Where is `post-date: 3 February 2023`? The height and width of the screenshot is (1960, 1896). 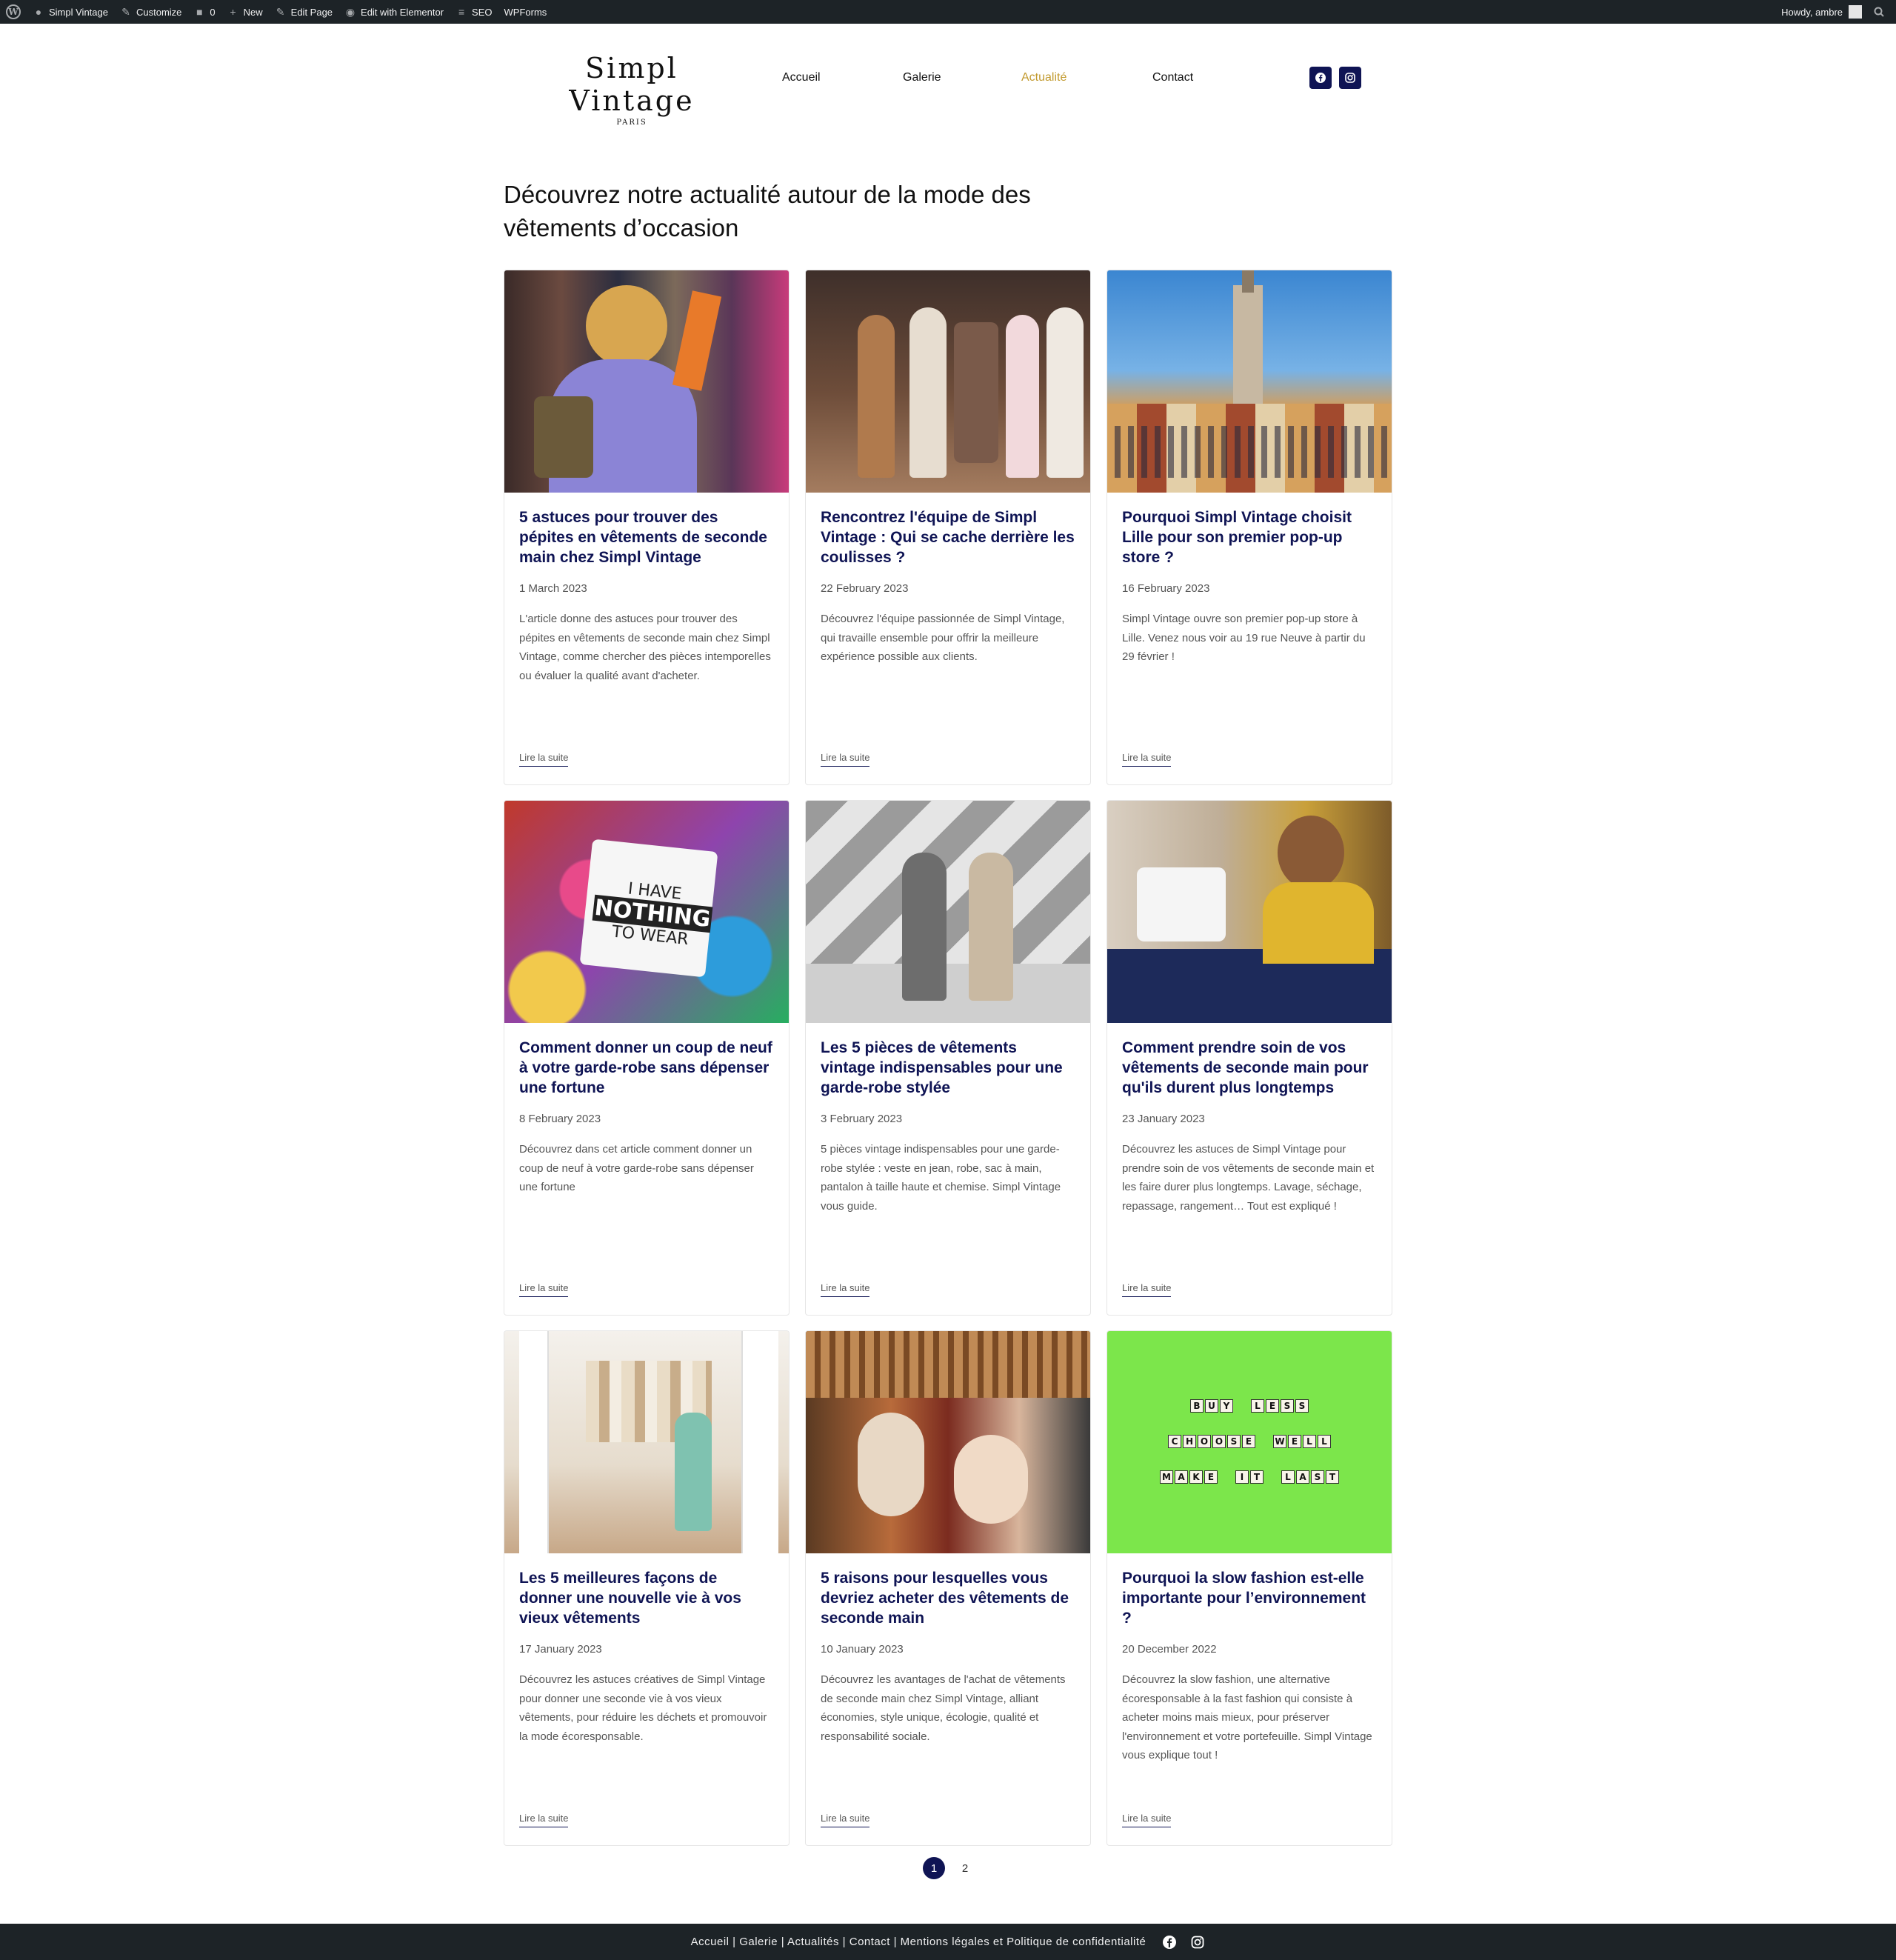
post-date: 3 February 2023 is located at coordinates (862, 1119).